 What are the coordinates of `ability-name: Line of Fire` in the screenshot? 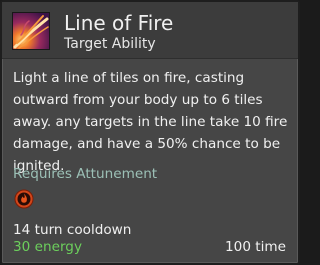 It's located at (119, 23).